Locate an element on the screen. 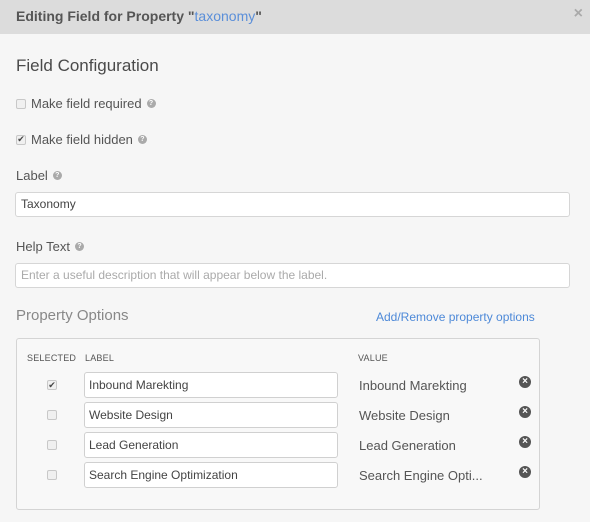  property-name: taxonomy is located at coordinates (225, 16).